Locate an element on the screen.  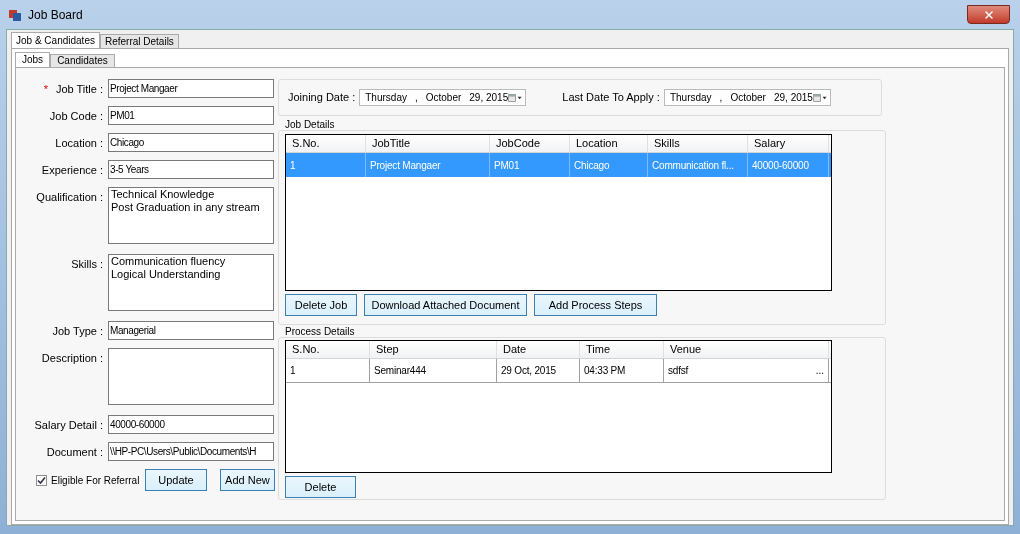
table-cell-text: 04:33 PM is located at coordinates (605, 371).